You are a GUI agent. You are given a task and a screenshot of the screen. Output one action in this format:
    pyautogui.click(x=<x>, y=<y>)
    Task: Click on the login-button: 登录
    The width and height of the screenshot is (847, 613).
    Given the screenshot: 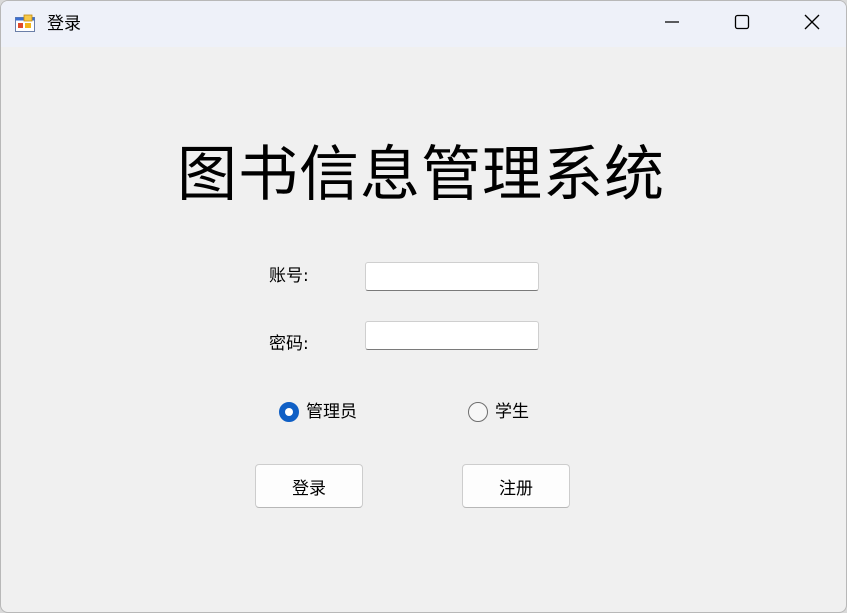 What is the action you would take?
    pyautogui.click(x=309, y=486)
    